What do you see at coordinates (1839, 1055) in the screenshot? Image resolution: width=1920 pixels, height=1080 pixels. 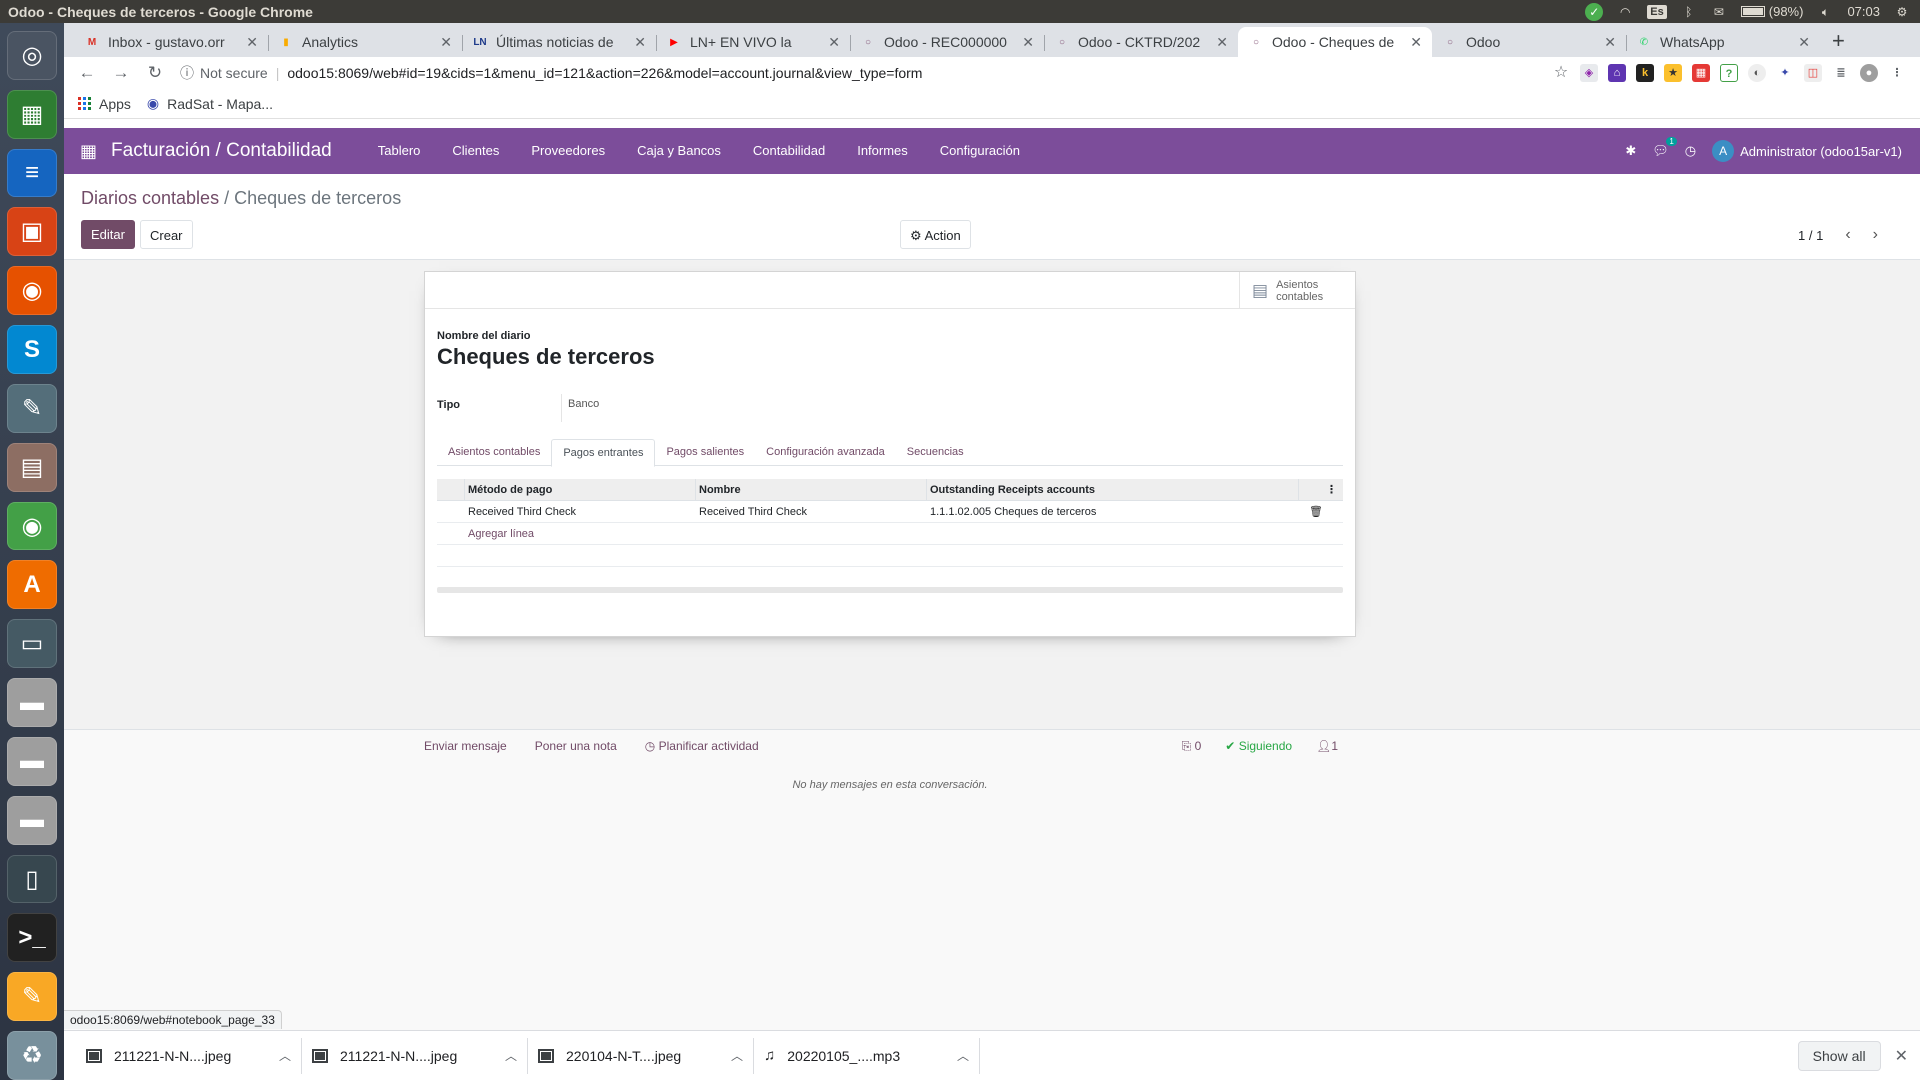 I see `show-all-downloads-button: Show all` at bounding box center [1839, 1055].